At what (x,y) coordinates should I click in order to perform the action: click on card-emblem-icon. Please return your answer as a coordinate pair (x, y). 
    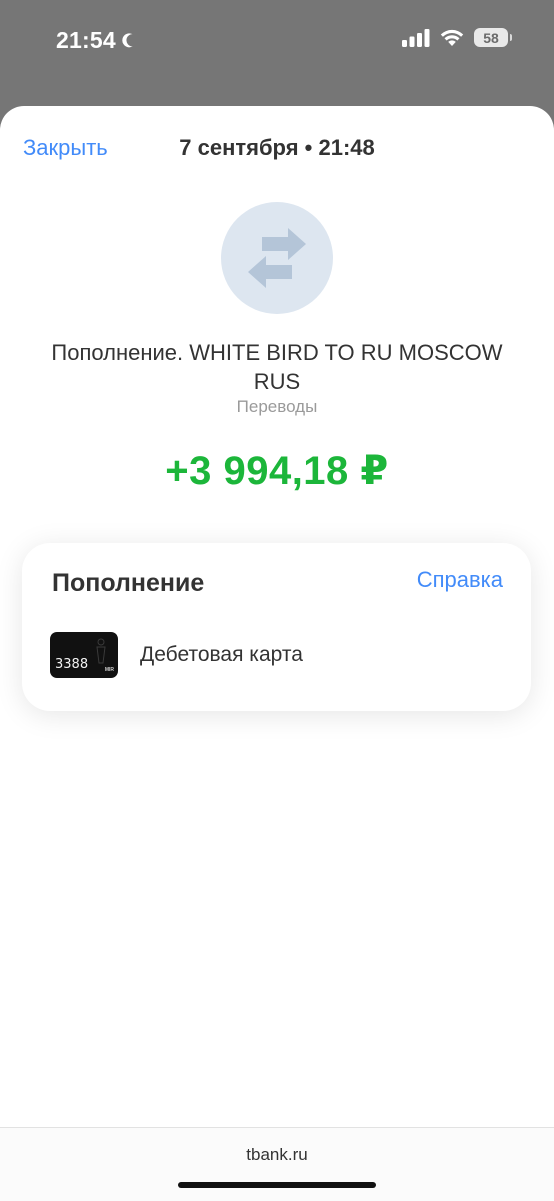
    Looking at the image, I should click on (101, 651).